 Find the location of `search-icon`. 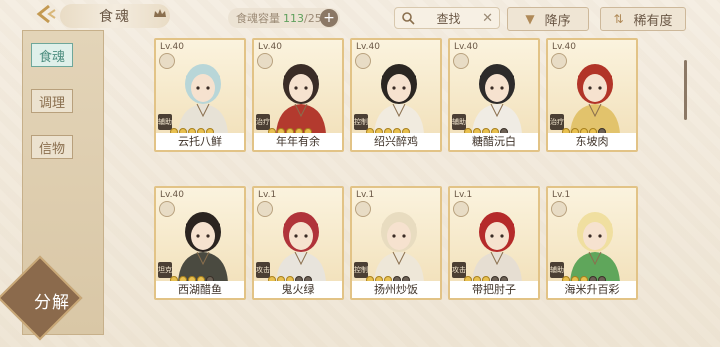

search-icon is located at coordinates (408, 18).